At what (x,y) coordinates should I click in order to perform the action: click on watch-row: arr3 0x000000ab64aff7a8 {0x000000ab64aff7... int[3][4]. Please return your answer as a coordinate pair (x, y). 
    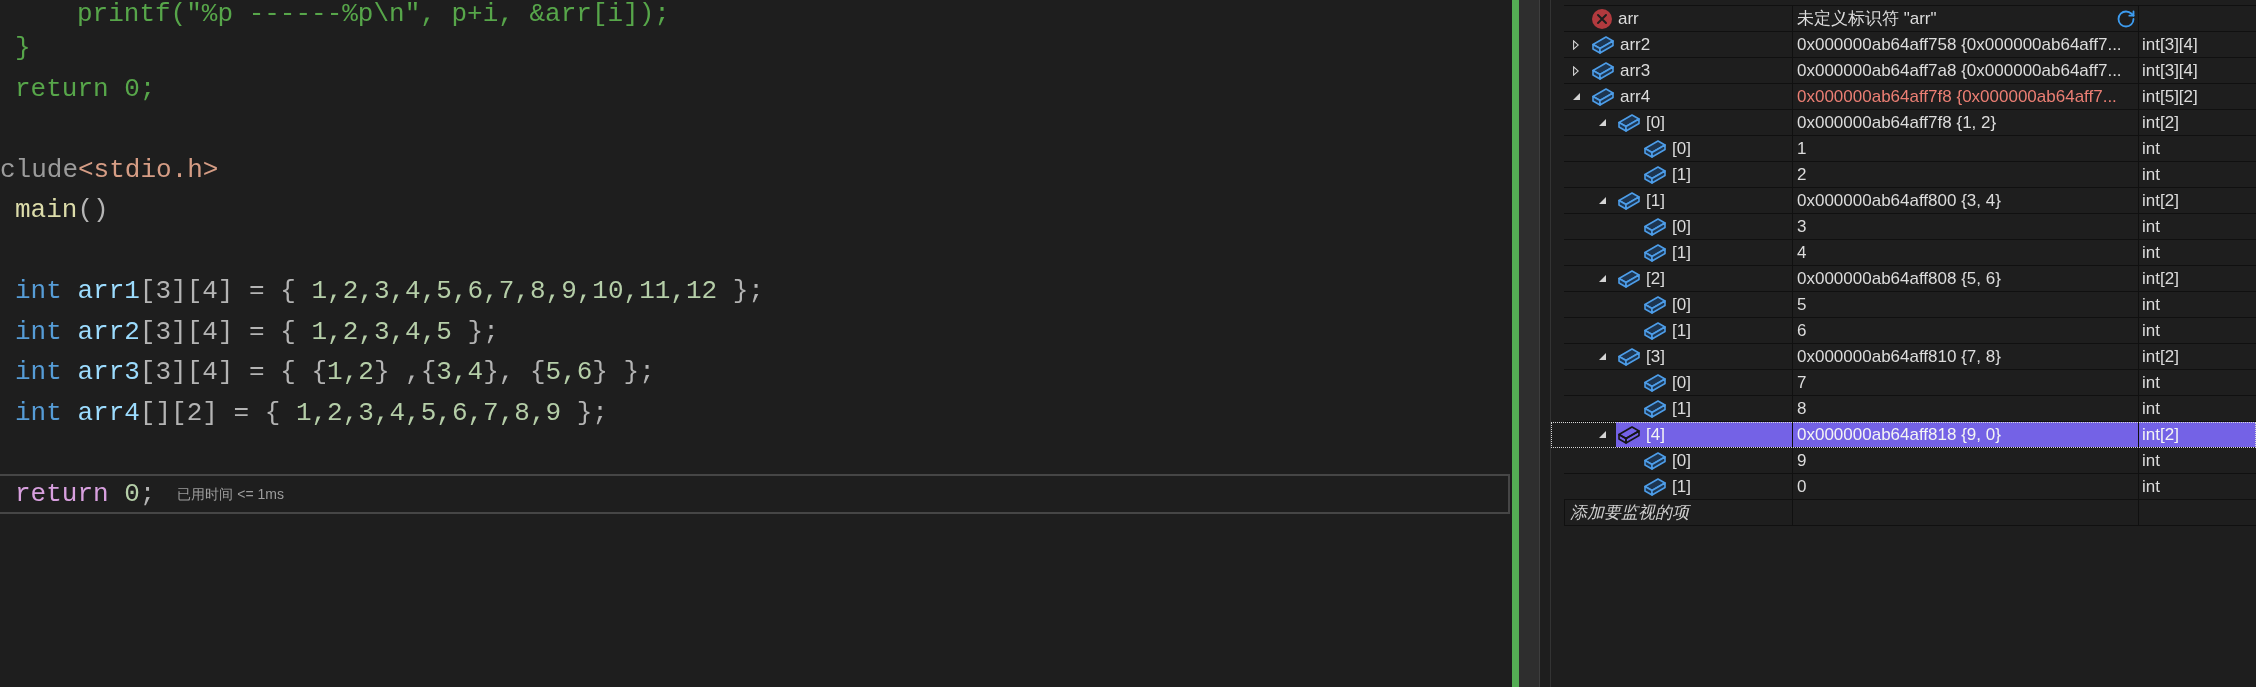
    Looking at the image, I should click on (1903, 71).